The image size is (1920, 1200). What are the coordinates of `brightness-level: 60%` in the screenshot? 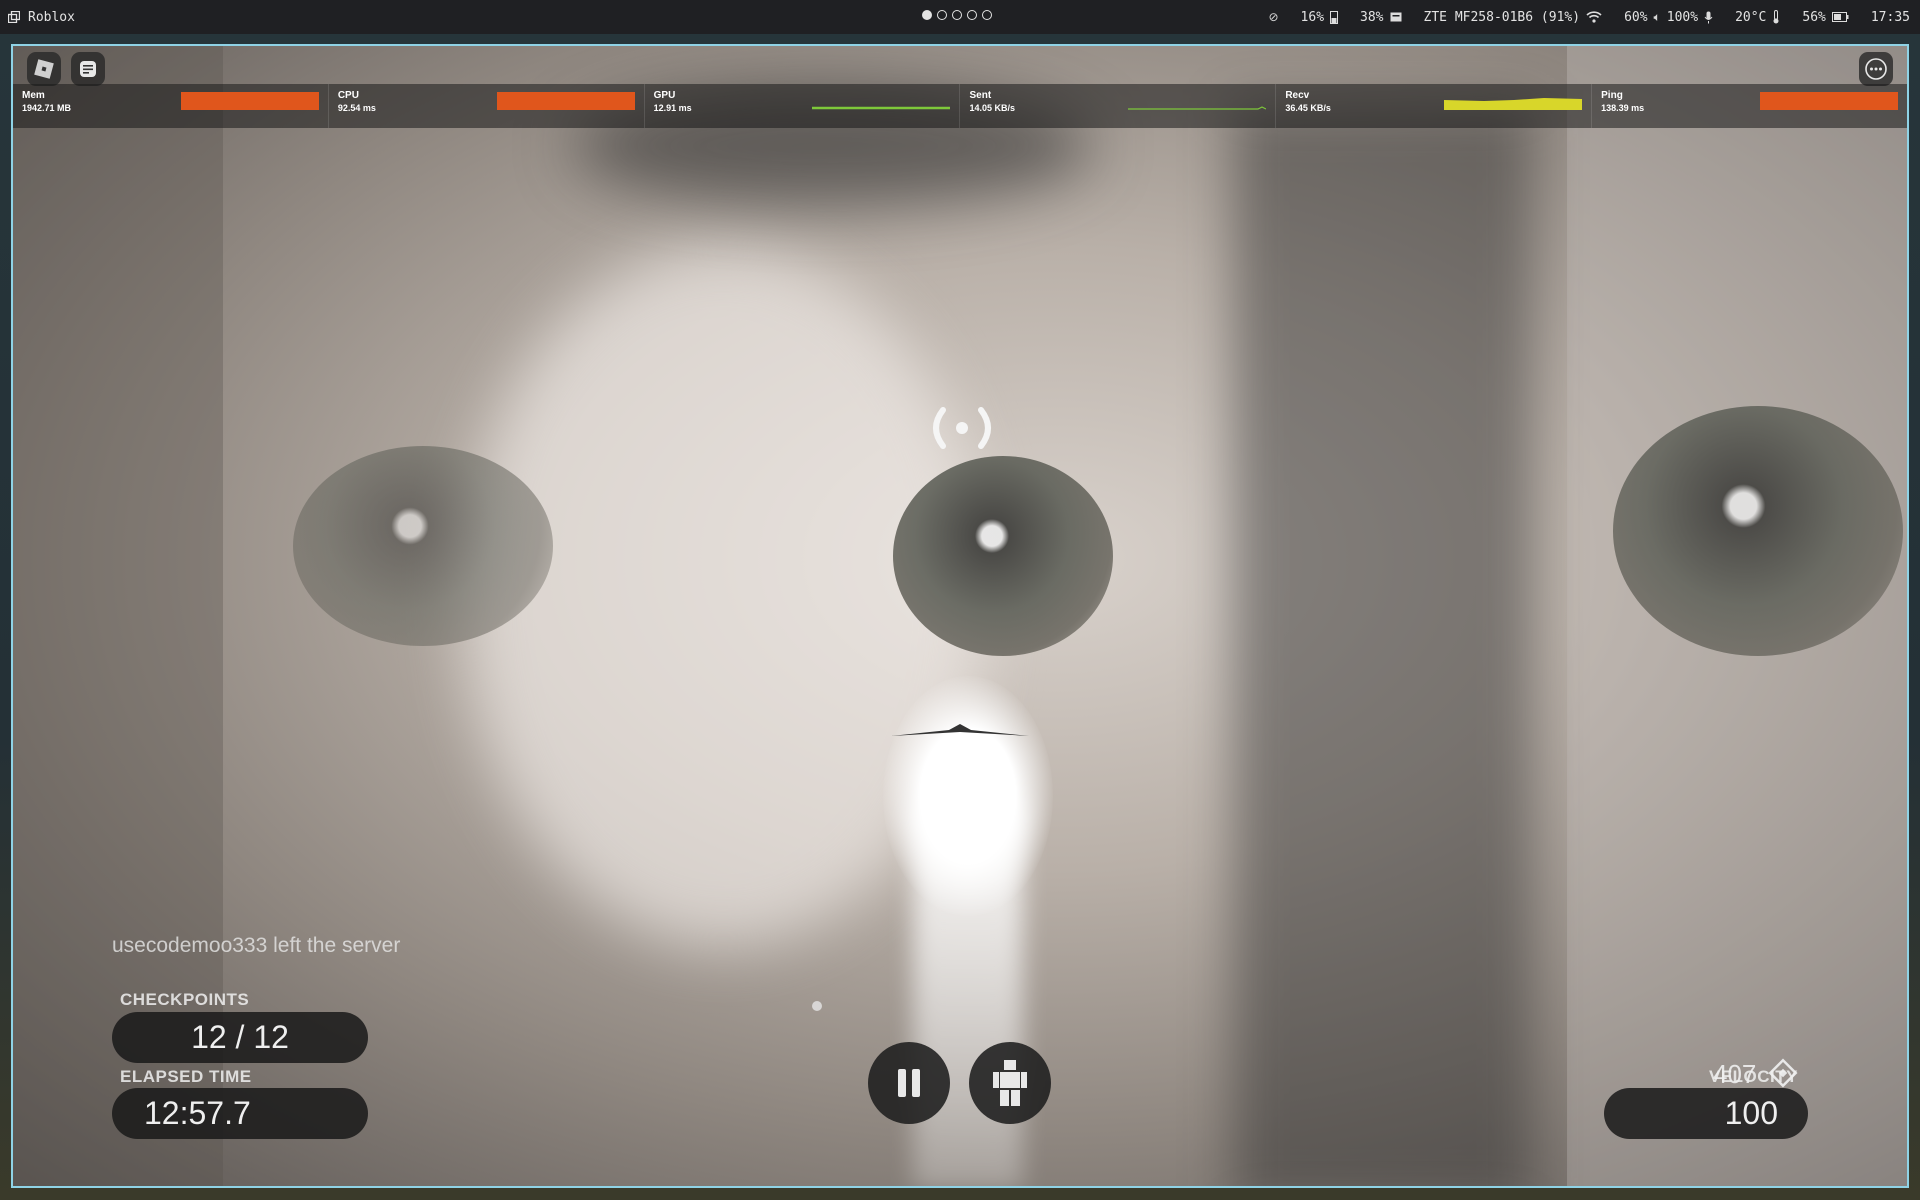 It's located at (1636, 17).